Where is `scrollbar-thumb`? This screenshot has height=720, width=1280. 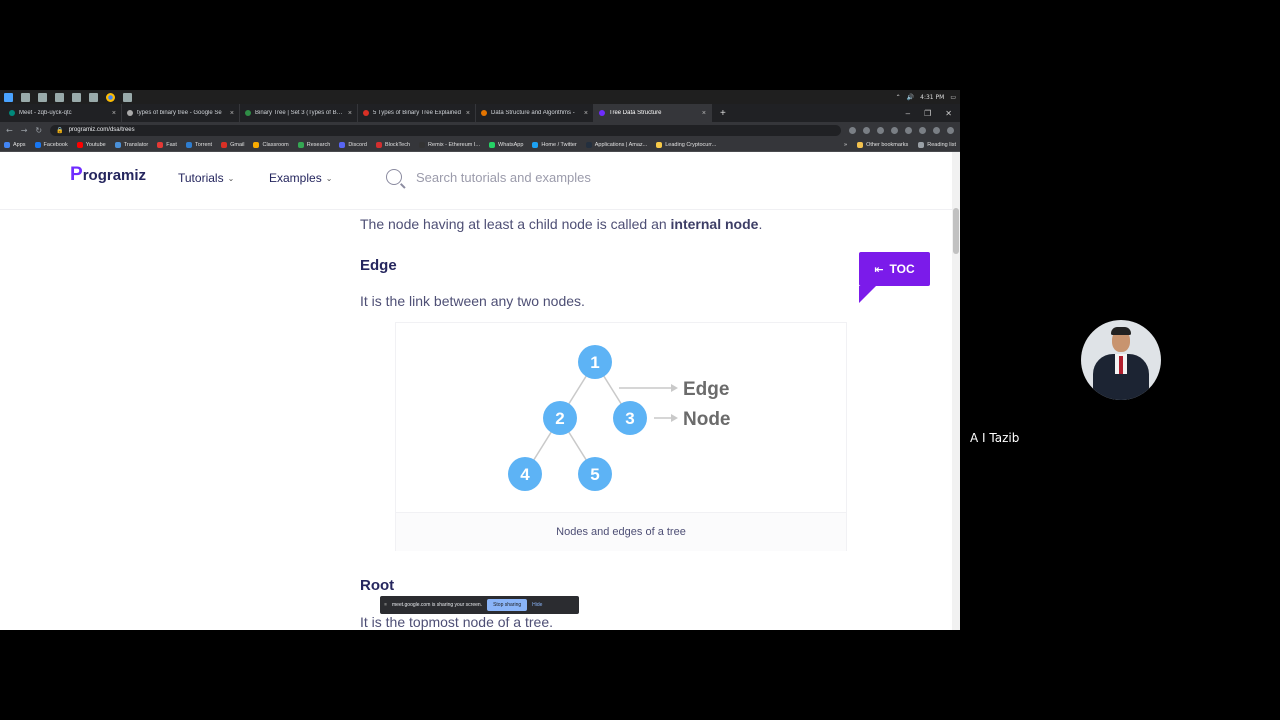 scrollbar-thumb is located at coordinates (956, 231).